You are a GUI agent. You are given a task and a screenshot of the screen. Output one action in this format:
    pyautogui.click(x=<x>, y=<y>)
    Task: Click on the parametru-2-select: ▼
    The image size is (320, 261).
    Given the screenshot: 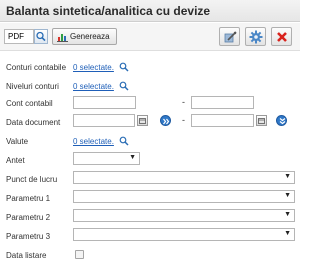 What is the action you would take?
    pyautogui.click(x=184, y=215)
    